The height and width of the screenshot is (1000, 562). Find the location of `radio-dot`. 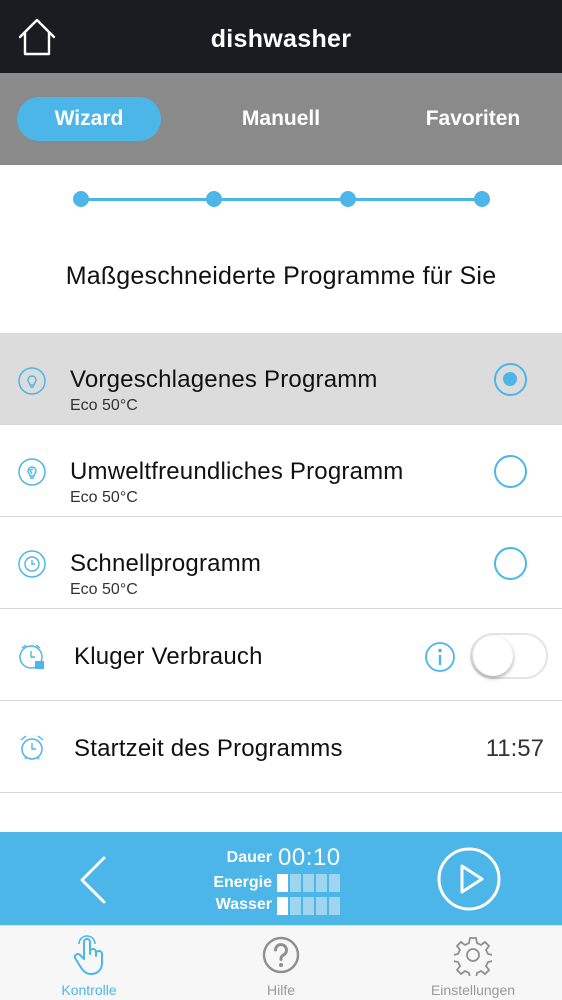

radio-dot is located at coordinates (510, 379).